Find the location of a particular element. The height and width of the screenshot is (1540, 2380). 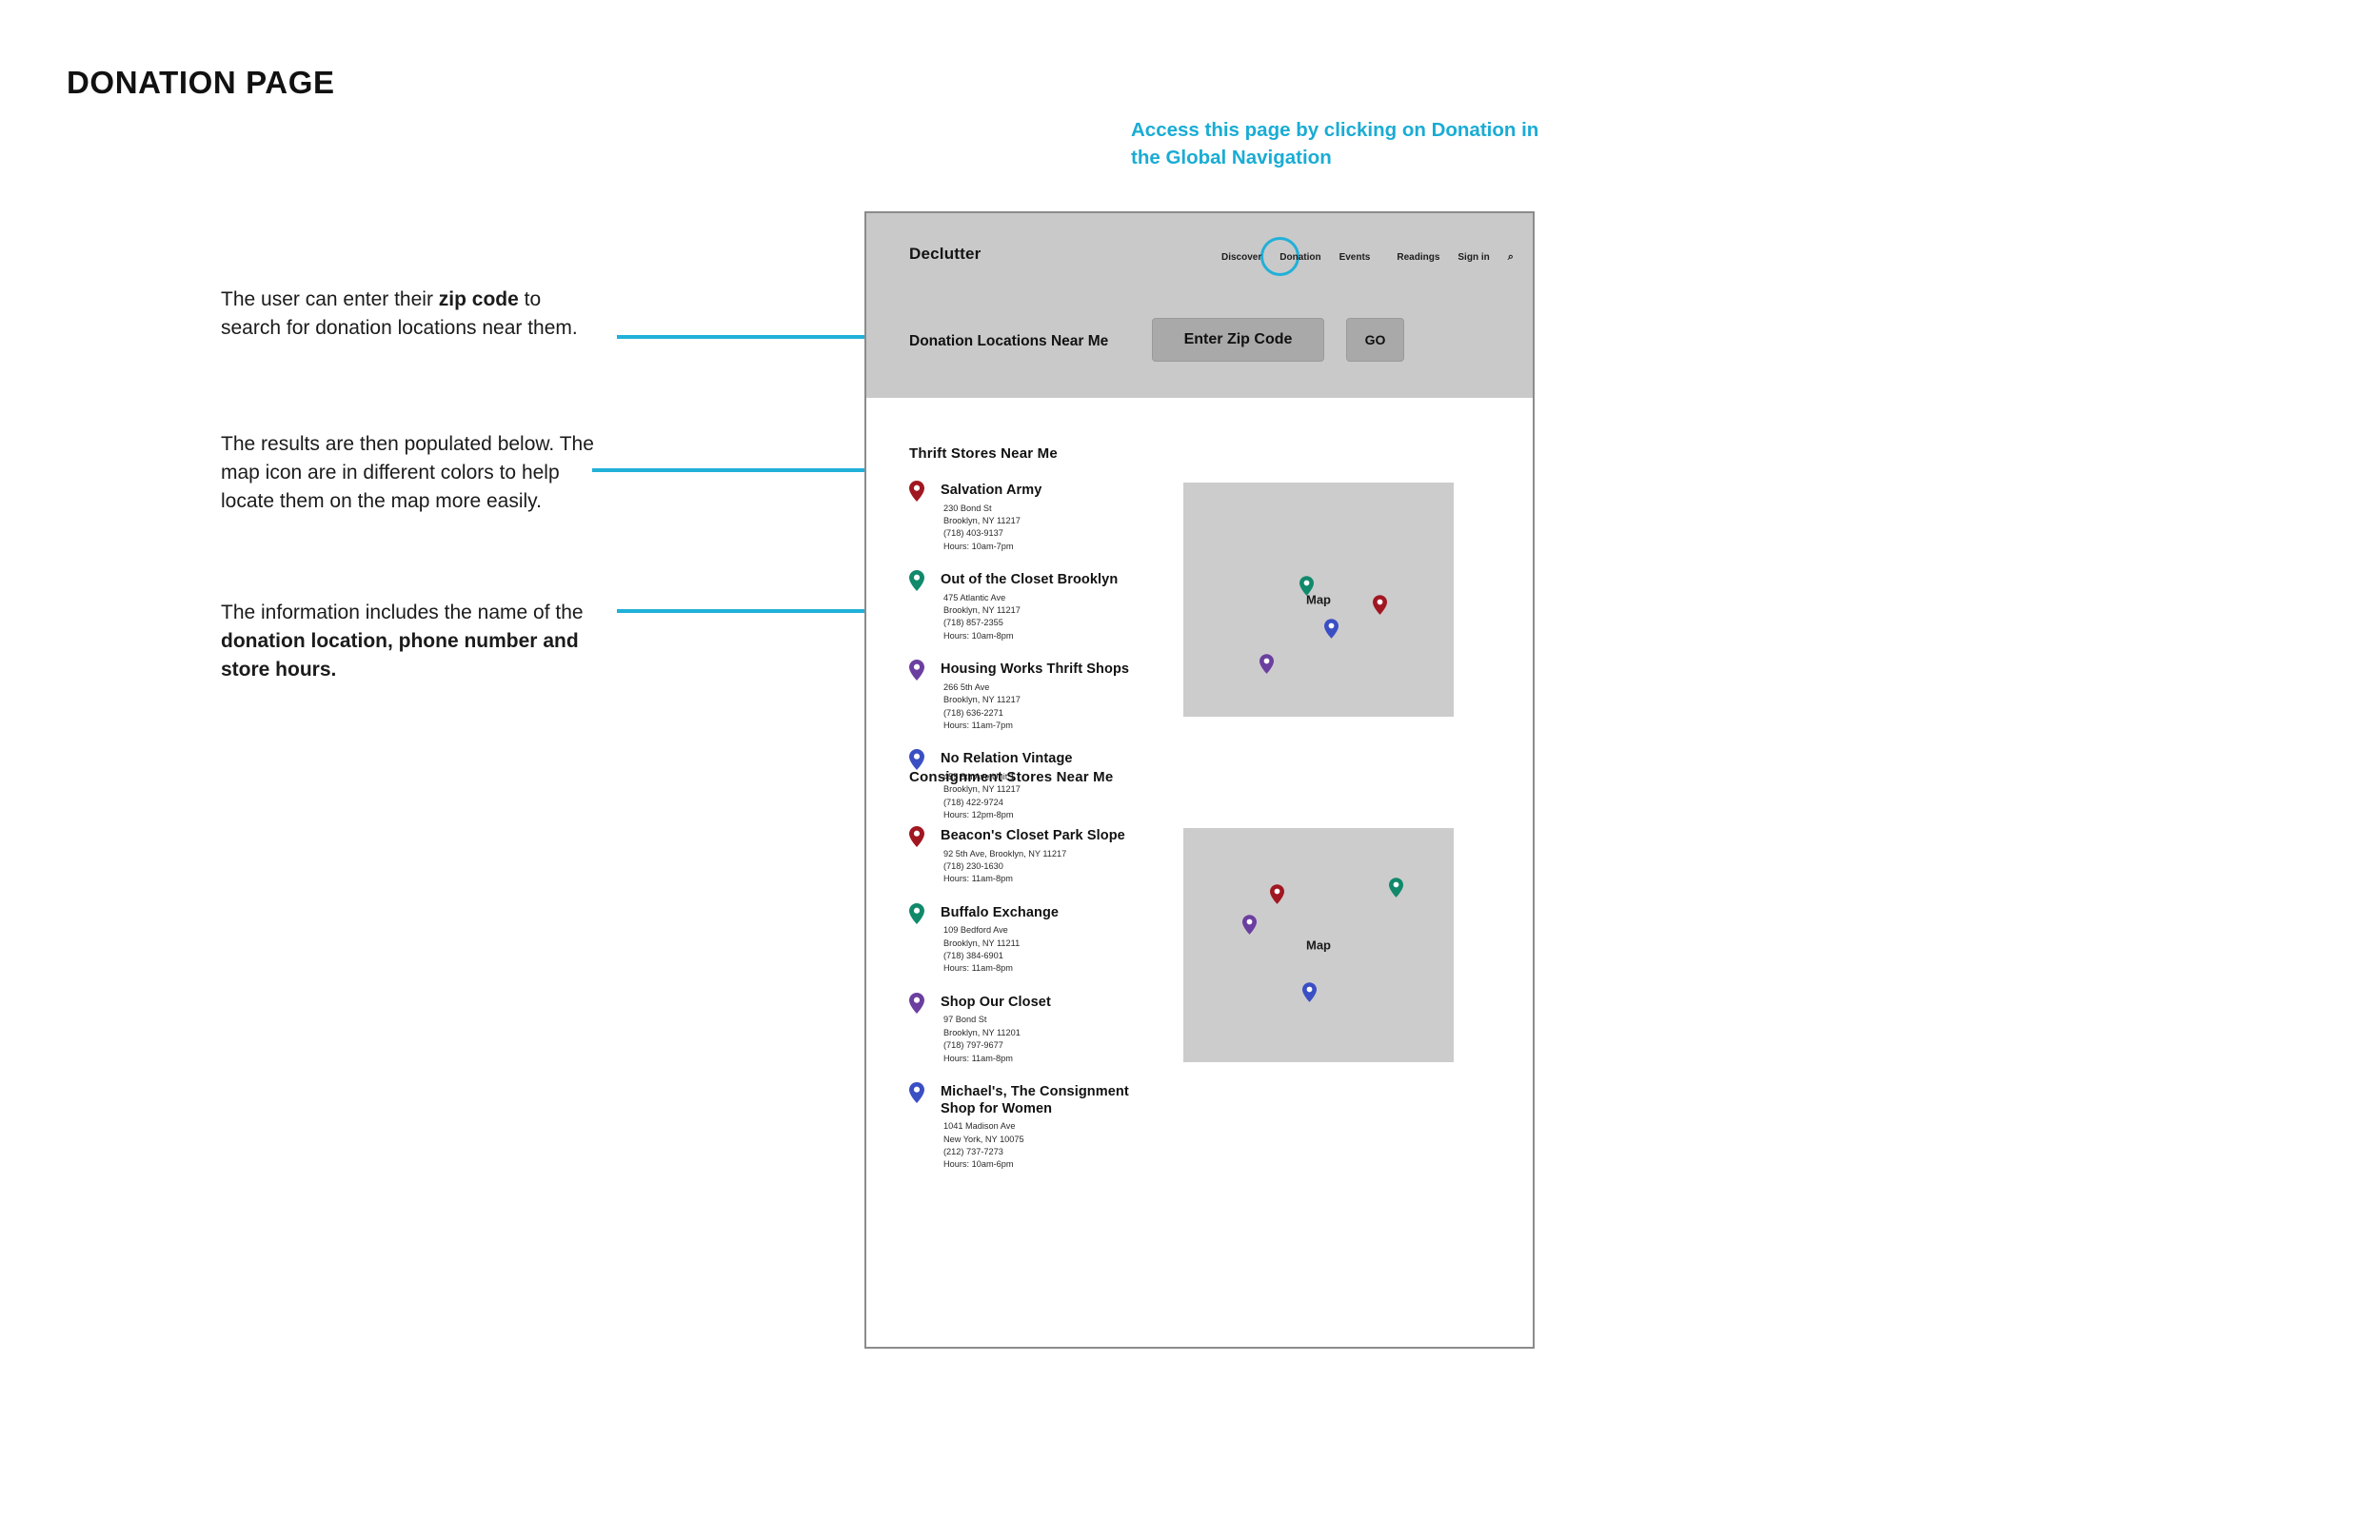

app-brand: Declutter is located at coordinates (945, 254).